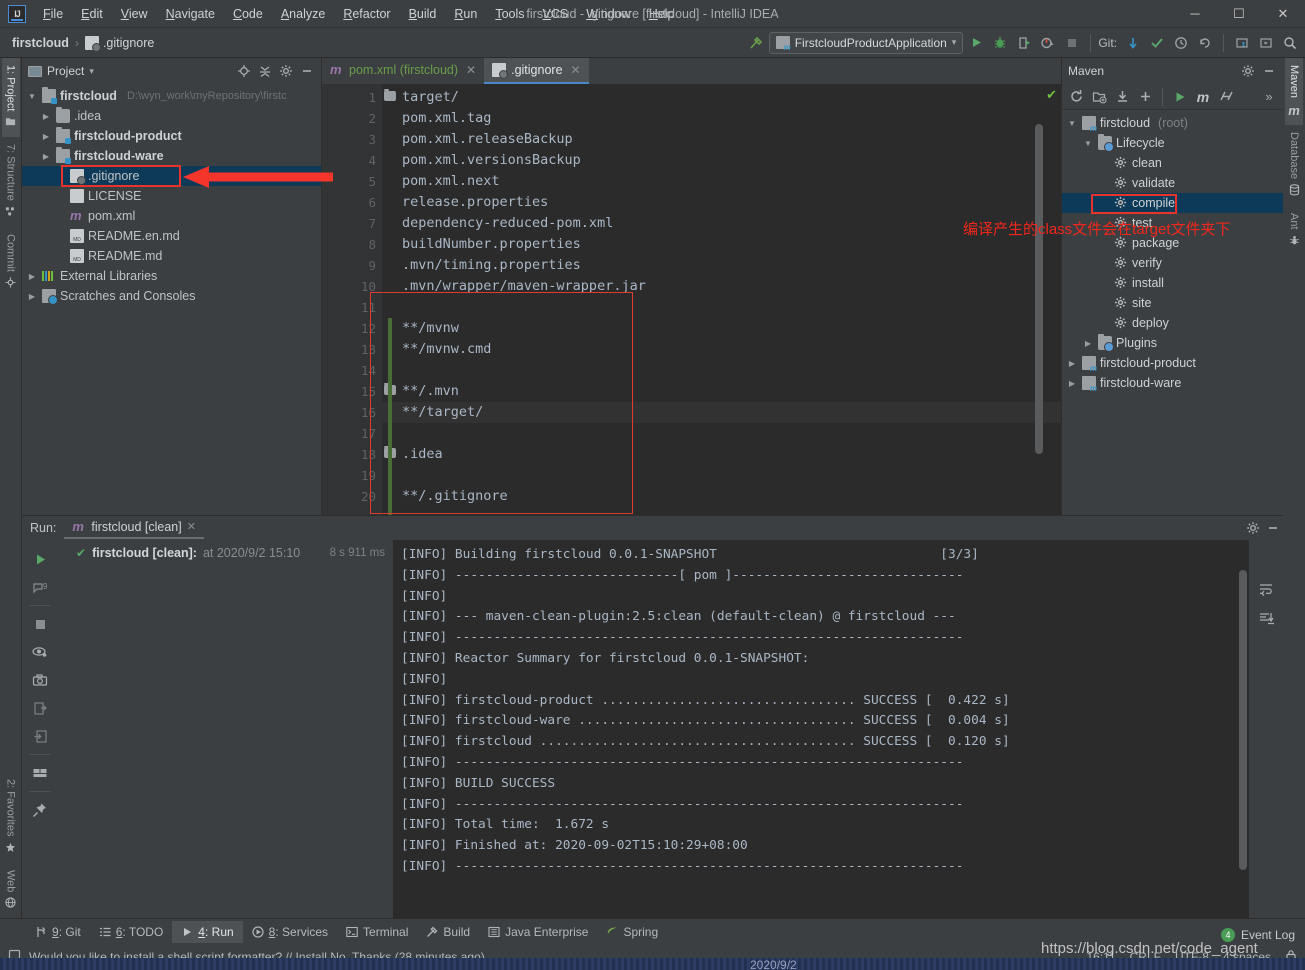  What do you see at coordinates (190, 14) in the screenshot?
I see `menu-item-navigate: Navigate` at bounding box center [190, 14].